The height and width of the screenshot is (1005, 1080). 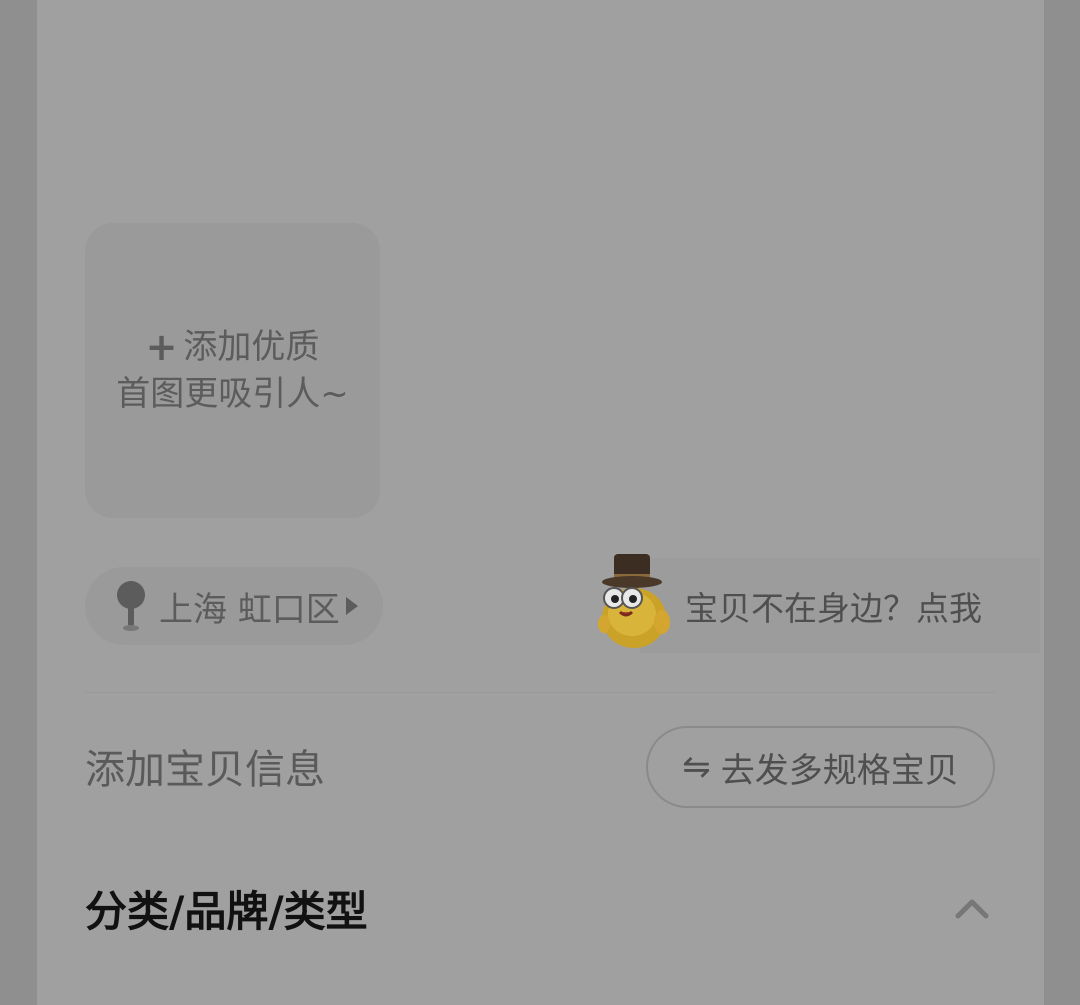 I want to click on helper-text: 宝贝不在身边？点我, so click(x=833, y=608).